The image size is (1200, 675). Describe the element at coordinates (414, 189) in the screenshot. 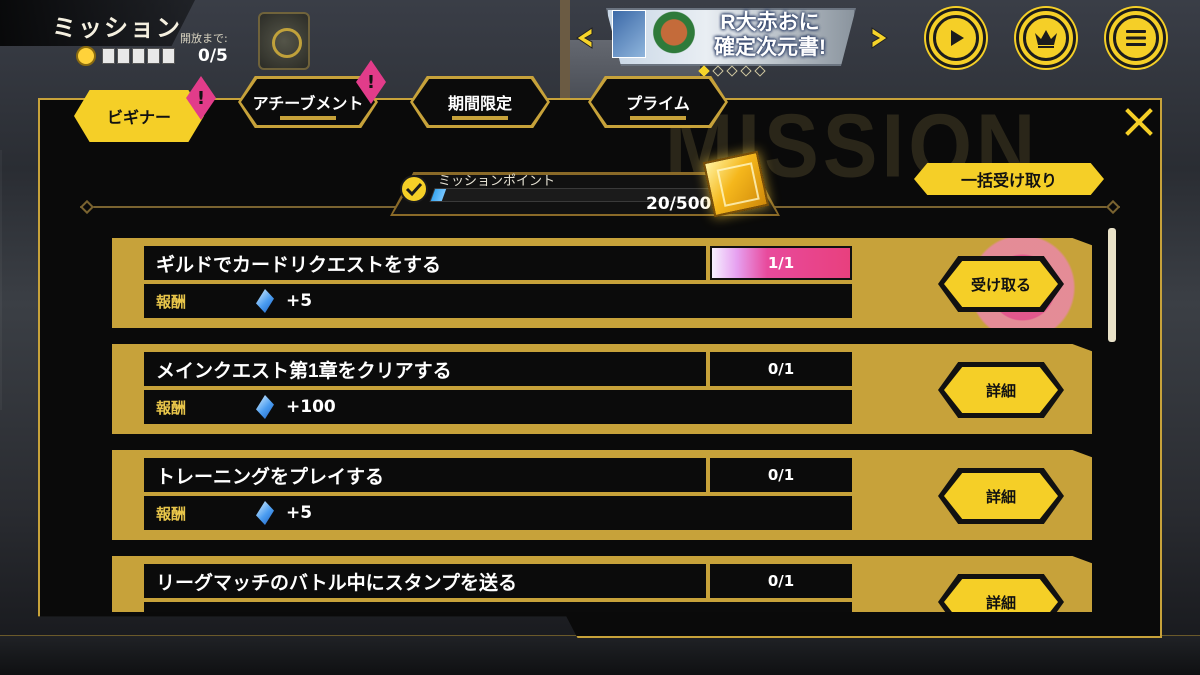

I see `checkmark-icon` at that location.